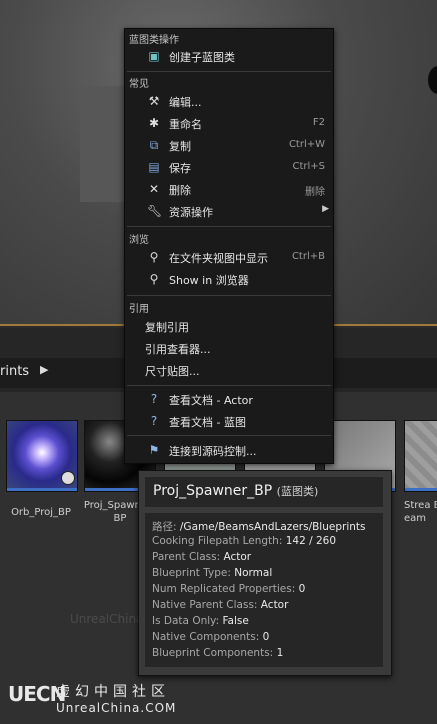  What do you see at coordinates (154, 189) in the screenshot?
I see `delete-icon: ✕` at bounding box center [154, 189].